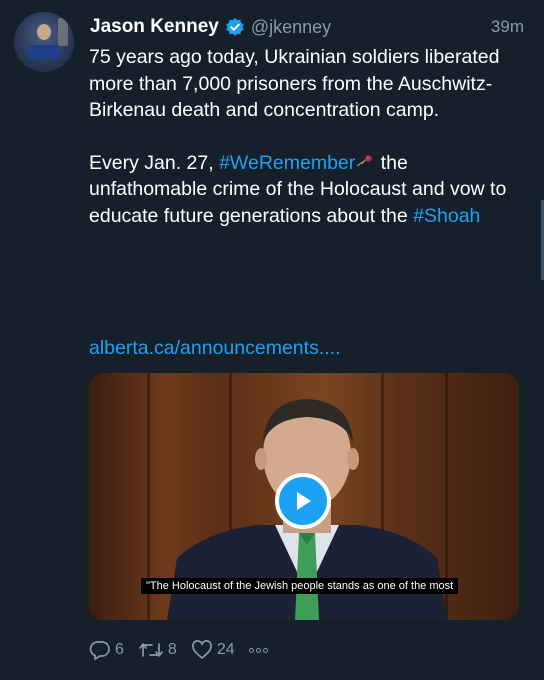  I want to click on tweet-header: Jason Kenney @jkenney 39m, so click(307, 27).